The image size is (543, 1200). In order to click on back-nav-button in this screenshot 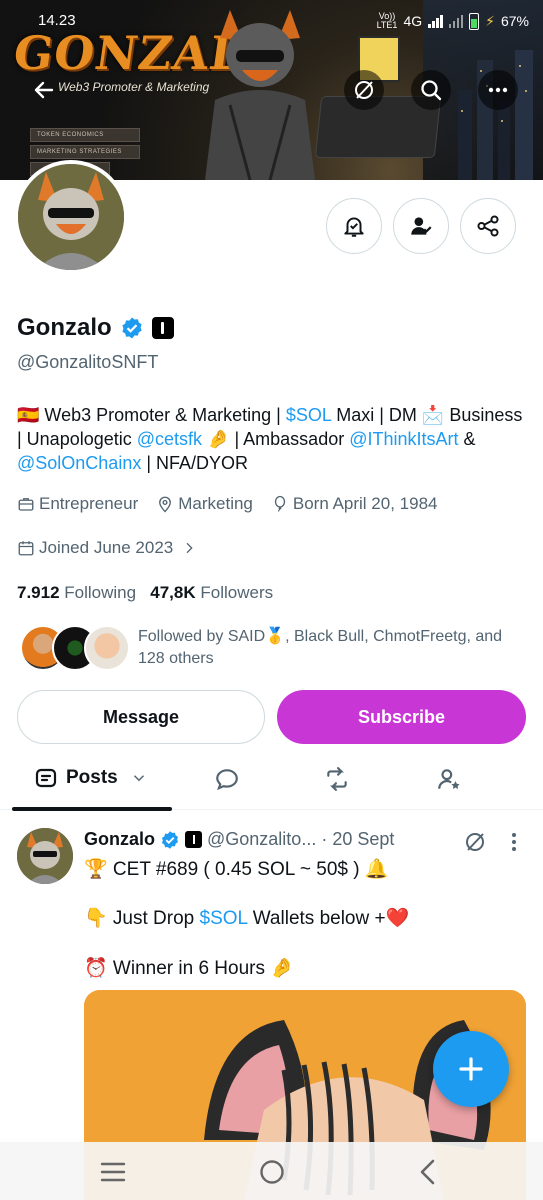, I will do `click(428, 1172)`.